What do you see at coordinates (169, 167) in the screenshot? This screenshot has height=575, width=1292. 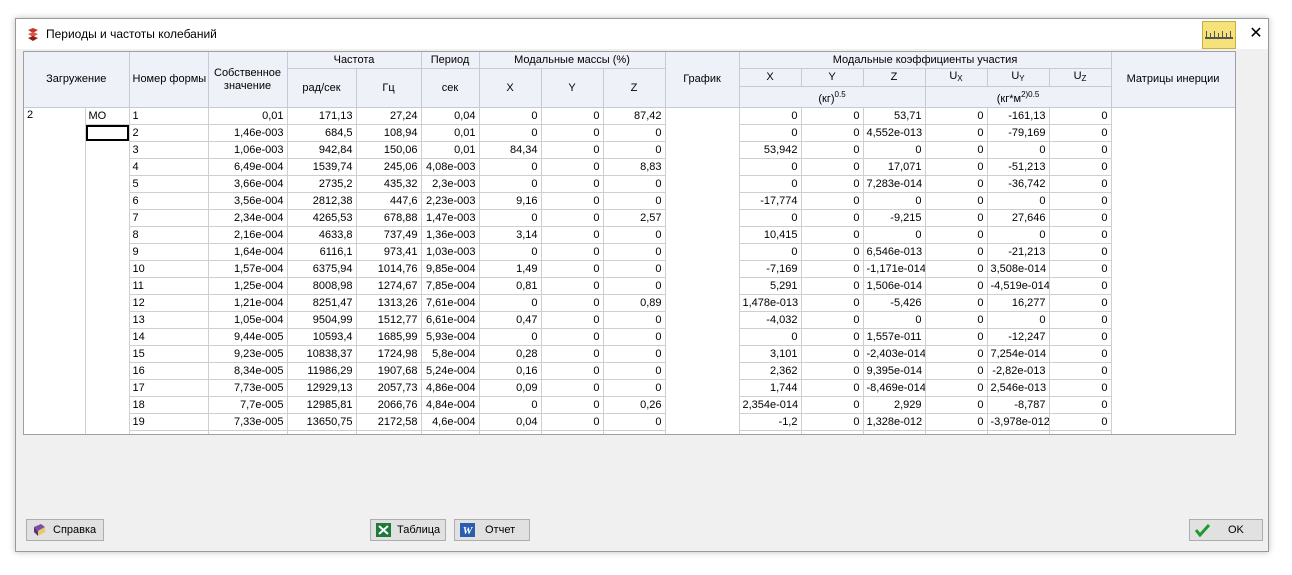 I see `cell-mode-number: 4` at bounding box center [169, 167].